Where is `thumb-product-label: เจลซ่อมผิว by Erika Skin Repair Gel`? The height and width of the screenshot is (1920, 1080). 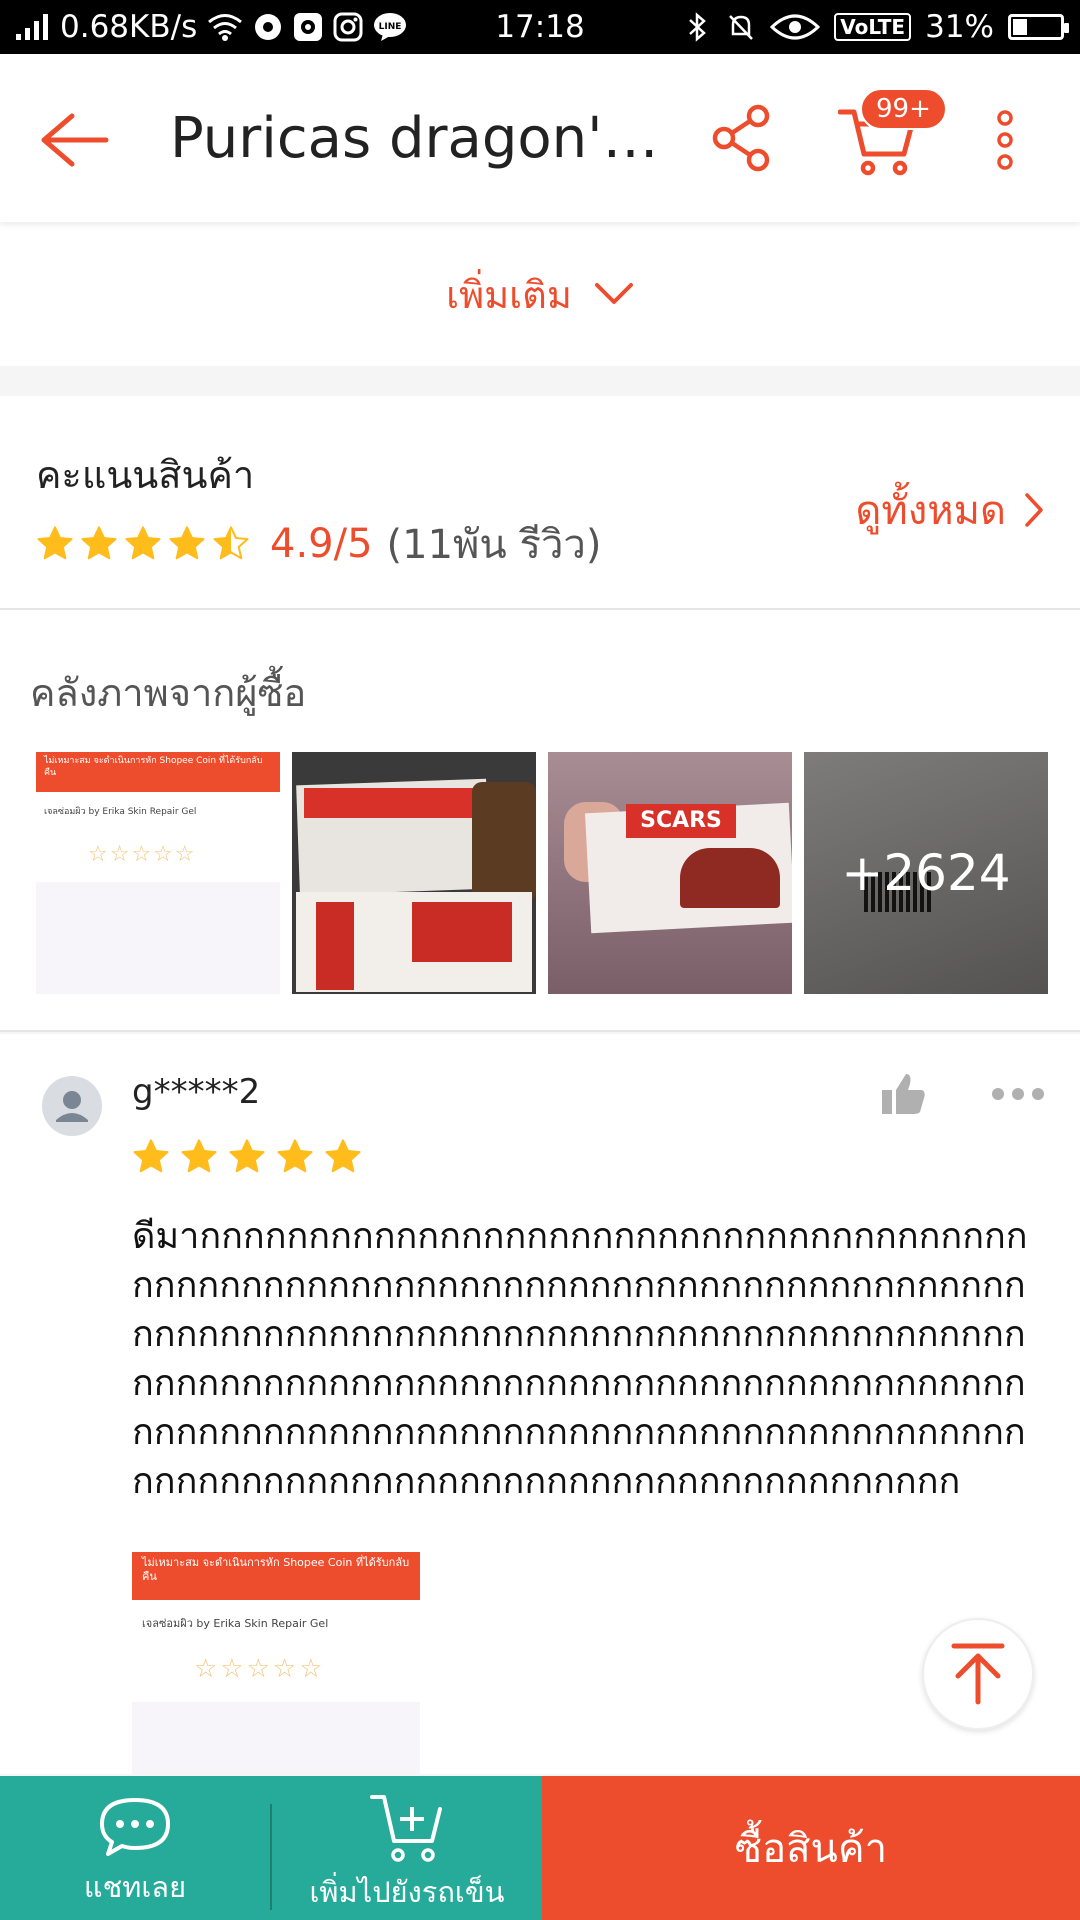 thumb-product-label: เจลซ่อมผิว by Erika Skin Repair Gel is located at coordinates (120, 812).